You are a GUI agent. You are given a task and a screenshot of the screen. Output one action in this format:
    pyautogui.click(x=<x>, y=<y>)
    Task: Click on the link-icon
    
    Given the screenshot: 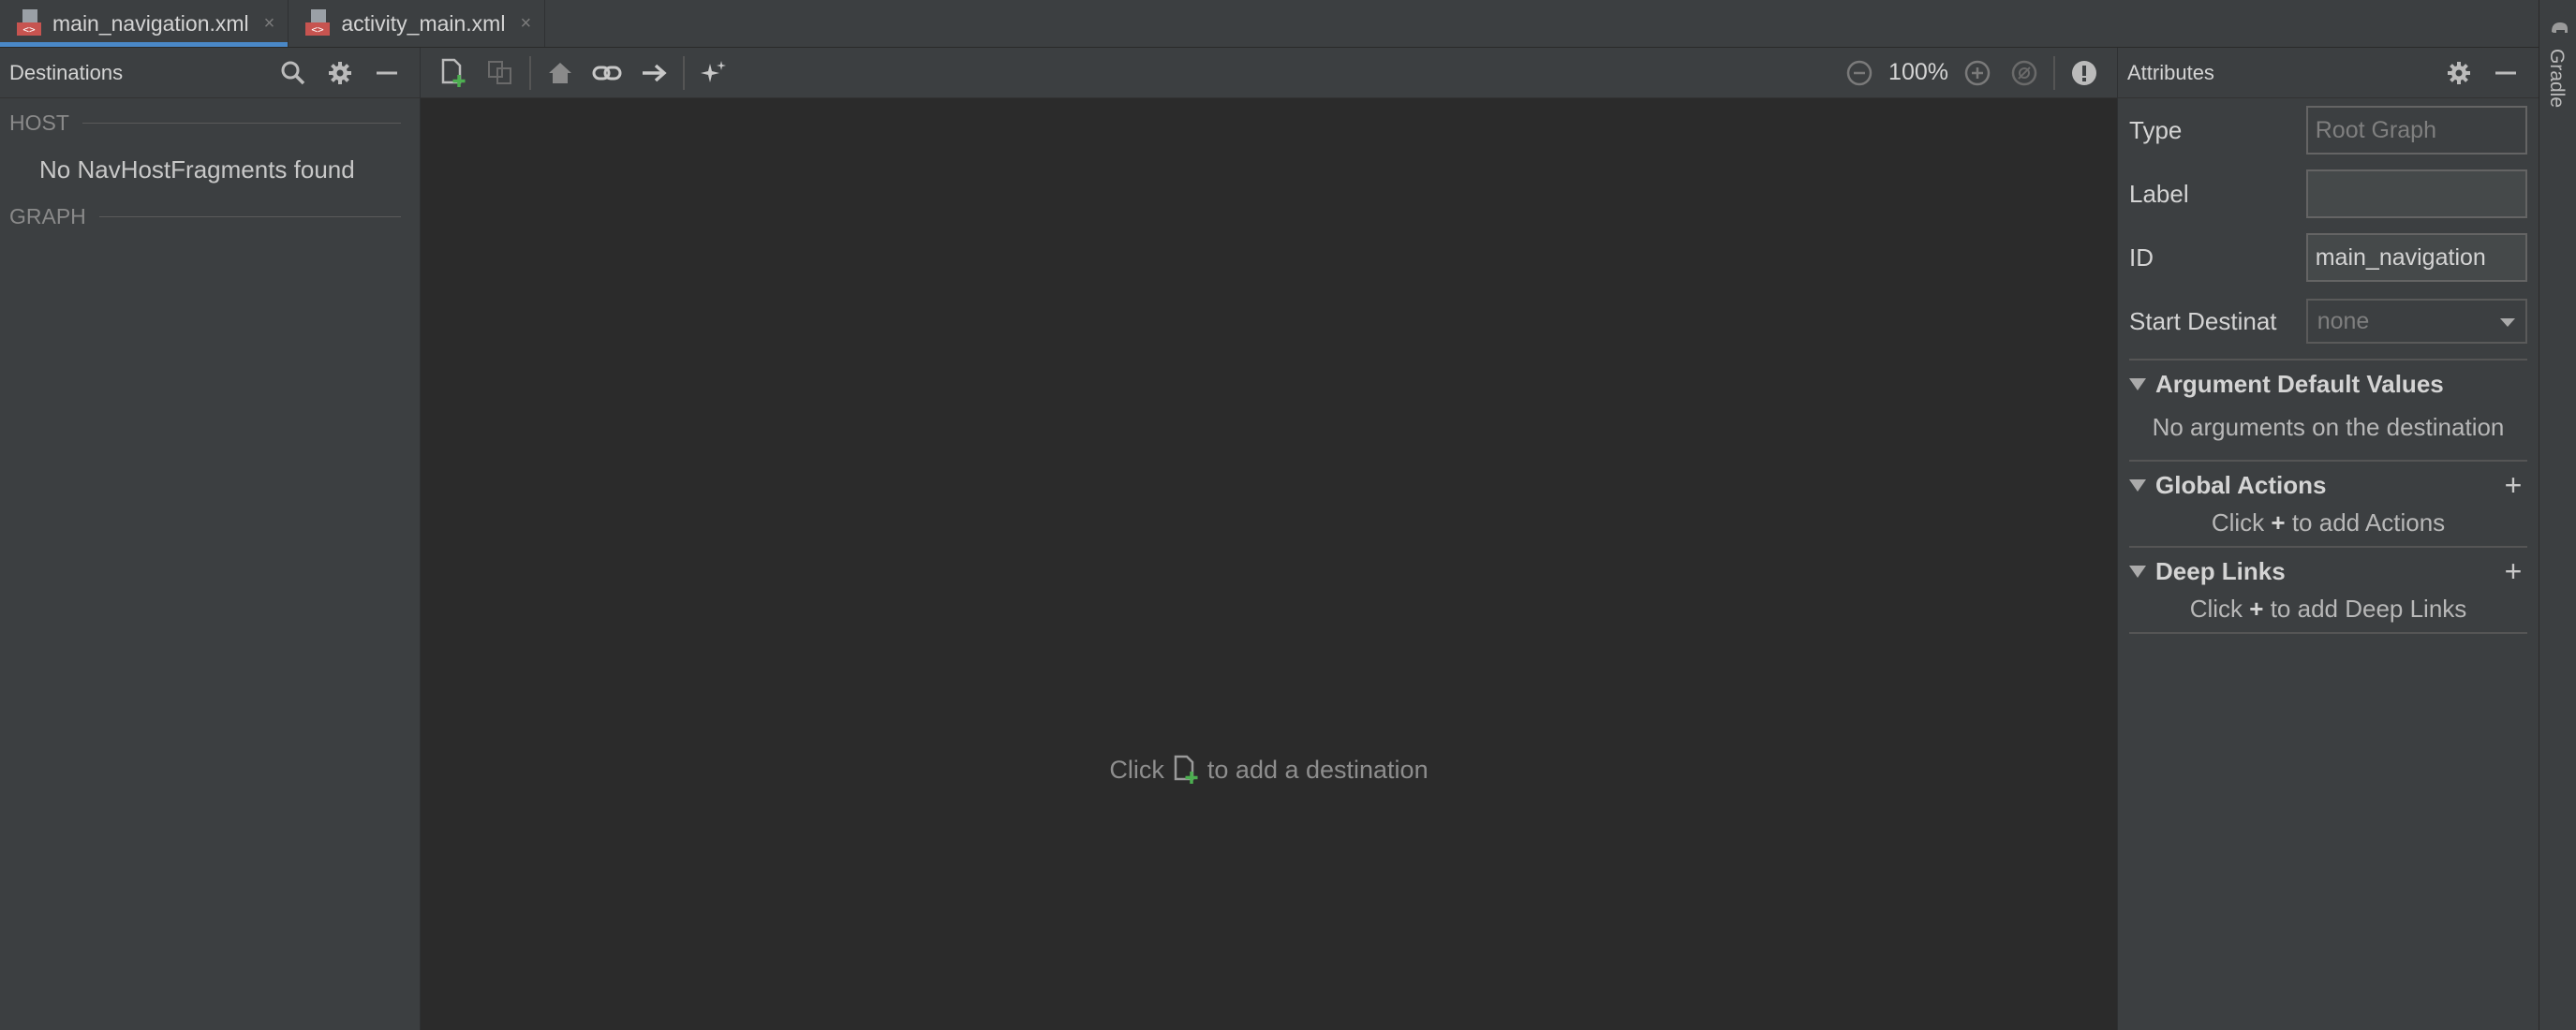 What is the action you would take?
    pyautogui.click(x=607, y=73)
    